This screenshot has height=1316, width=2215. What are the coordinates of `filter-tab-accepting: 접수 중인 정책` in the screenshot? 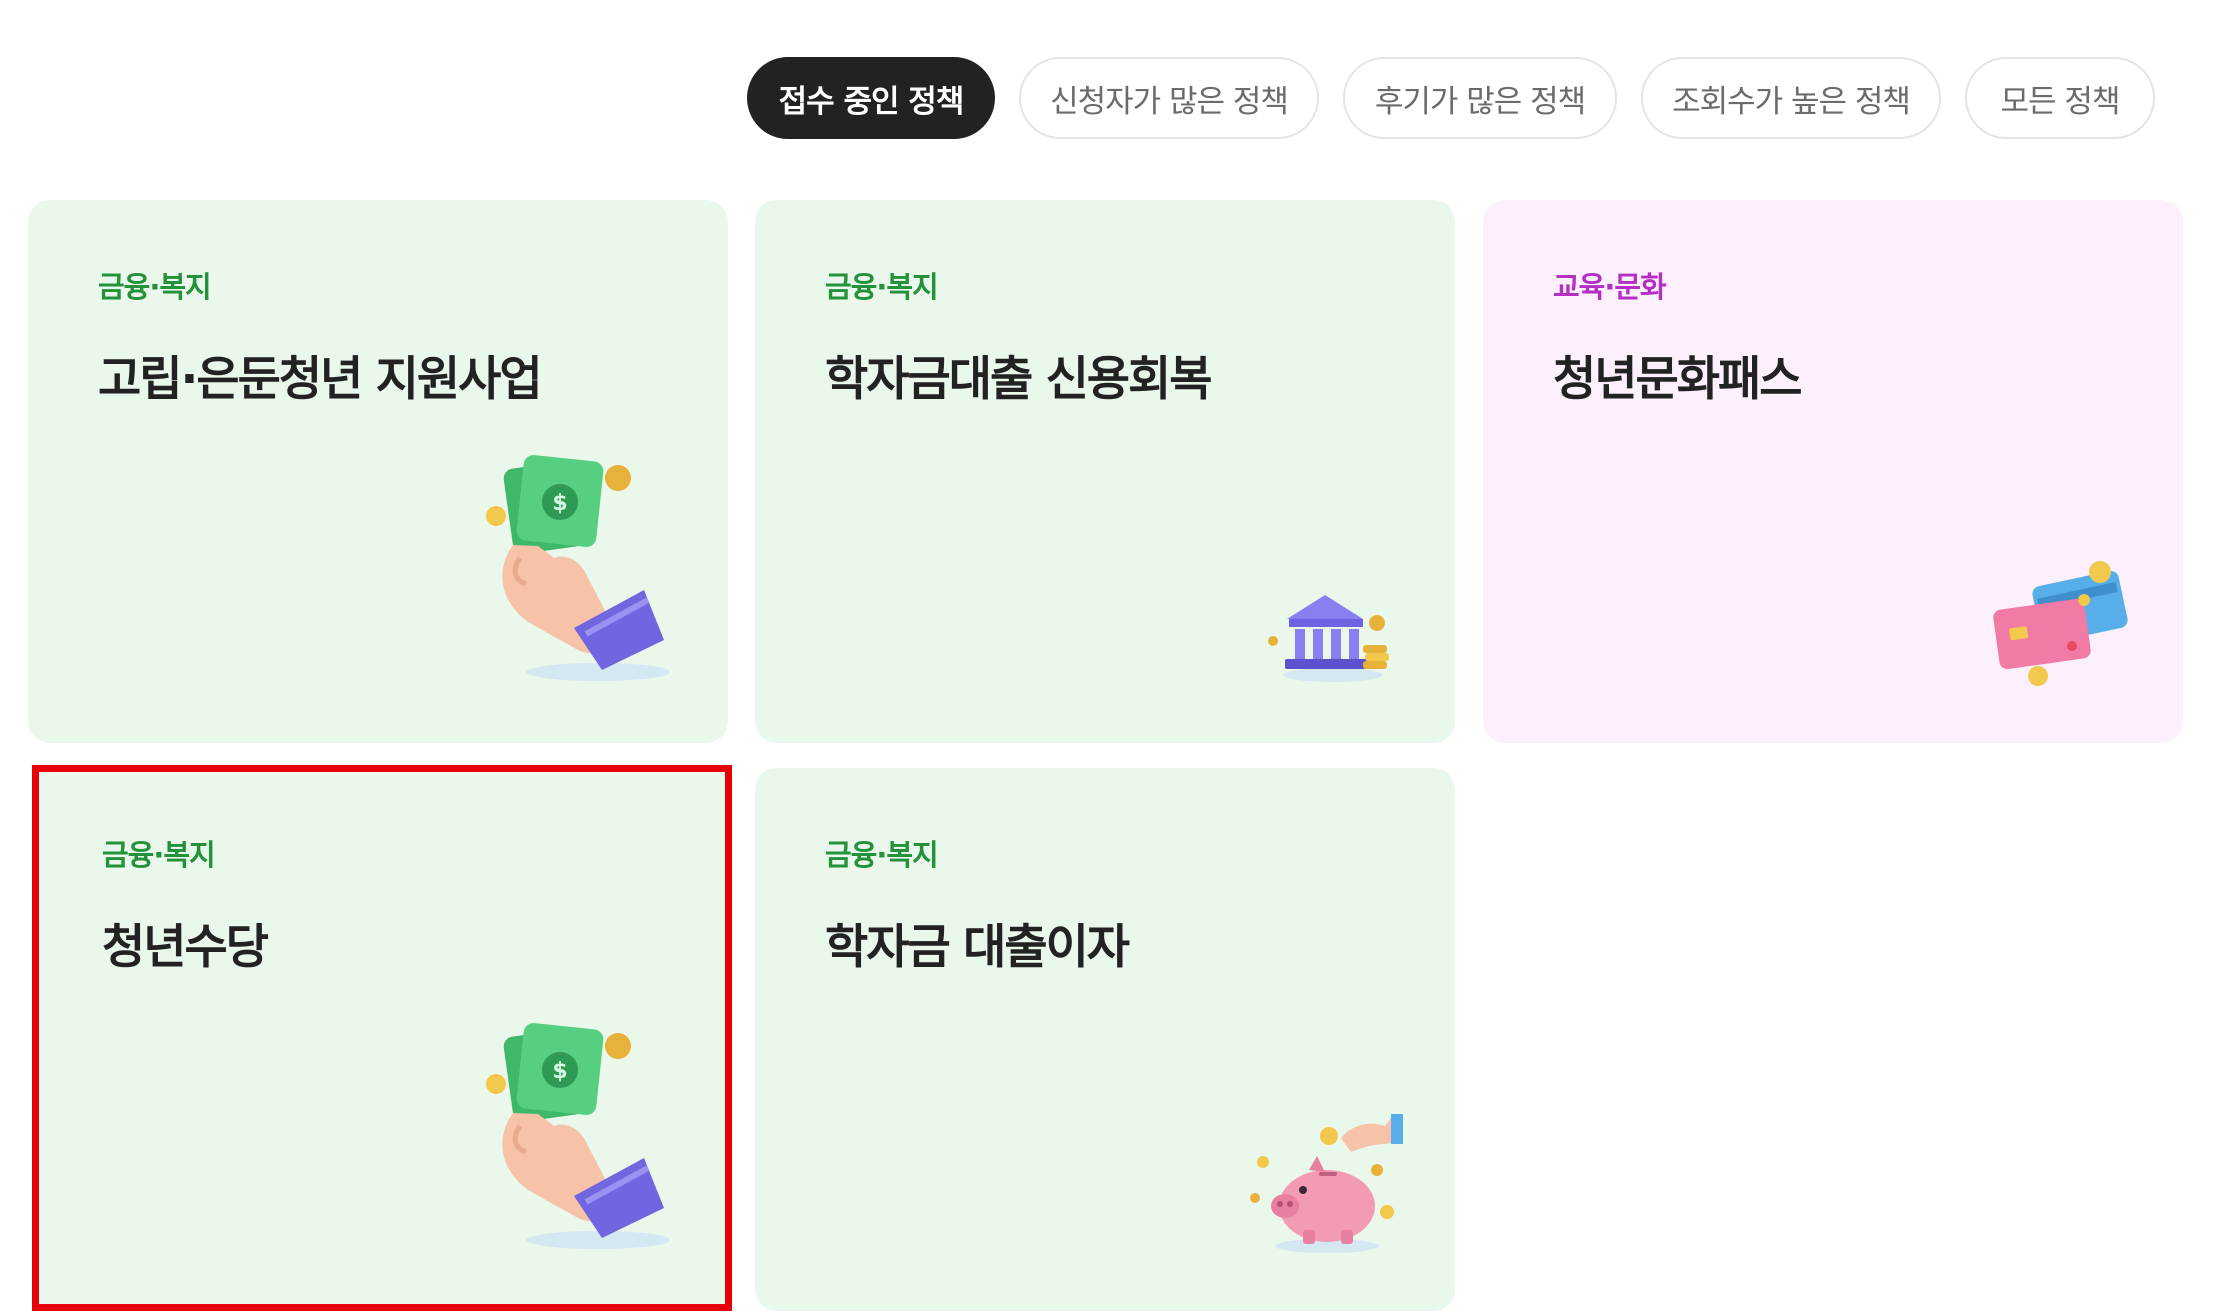 It's located at (871, 98).